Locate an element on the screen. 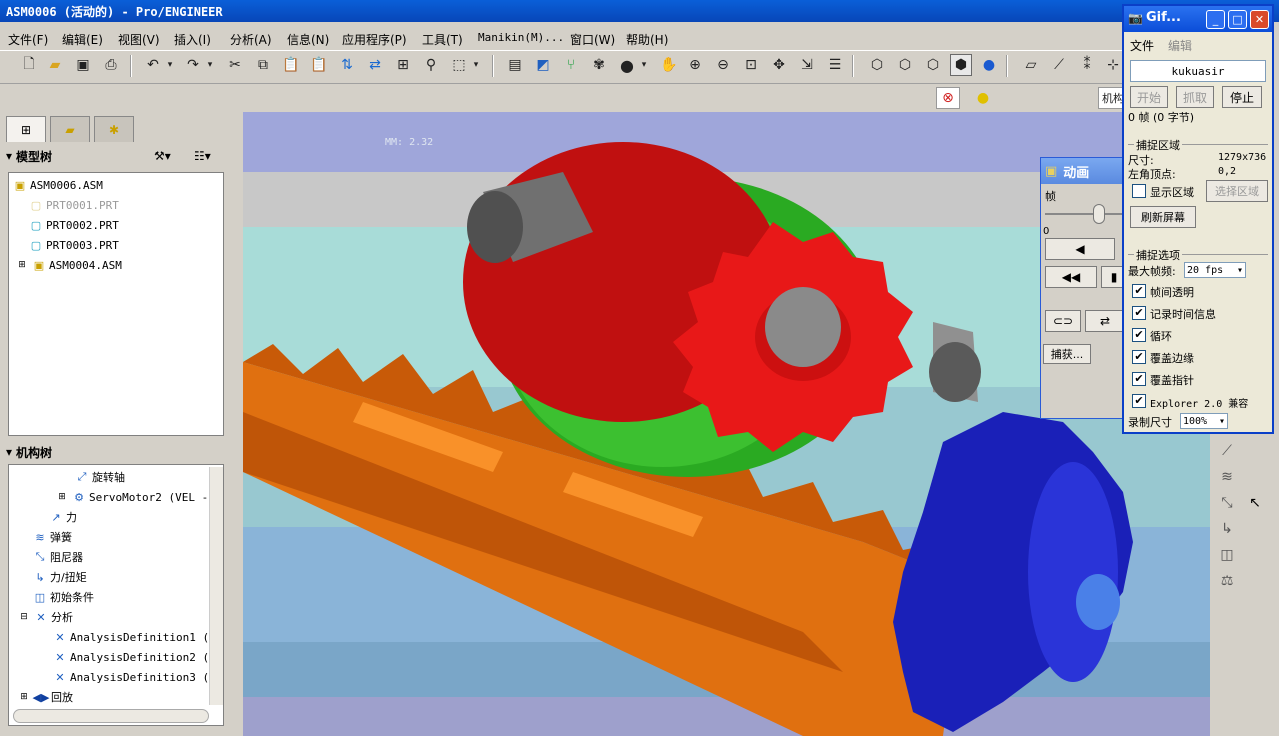 Image resolution: width=1279 pixels, height=736 pixels. paste-special-icon: 📋 is located at coordinates (319, 65).